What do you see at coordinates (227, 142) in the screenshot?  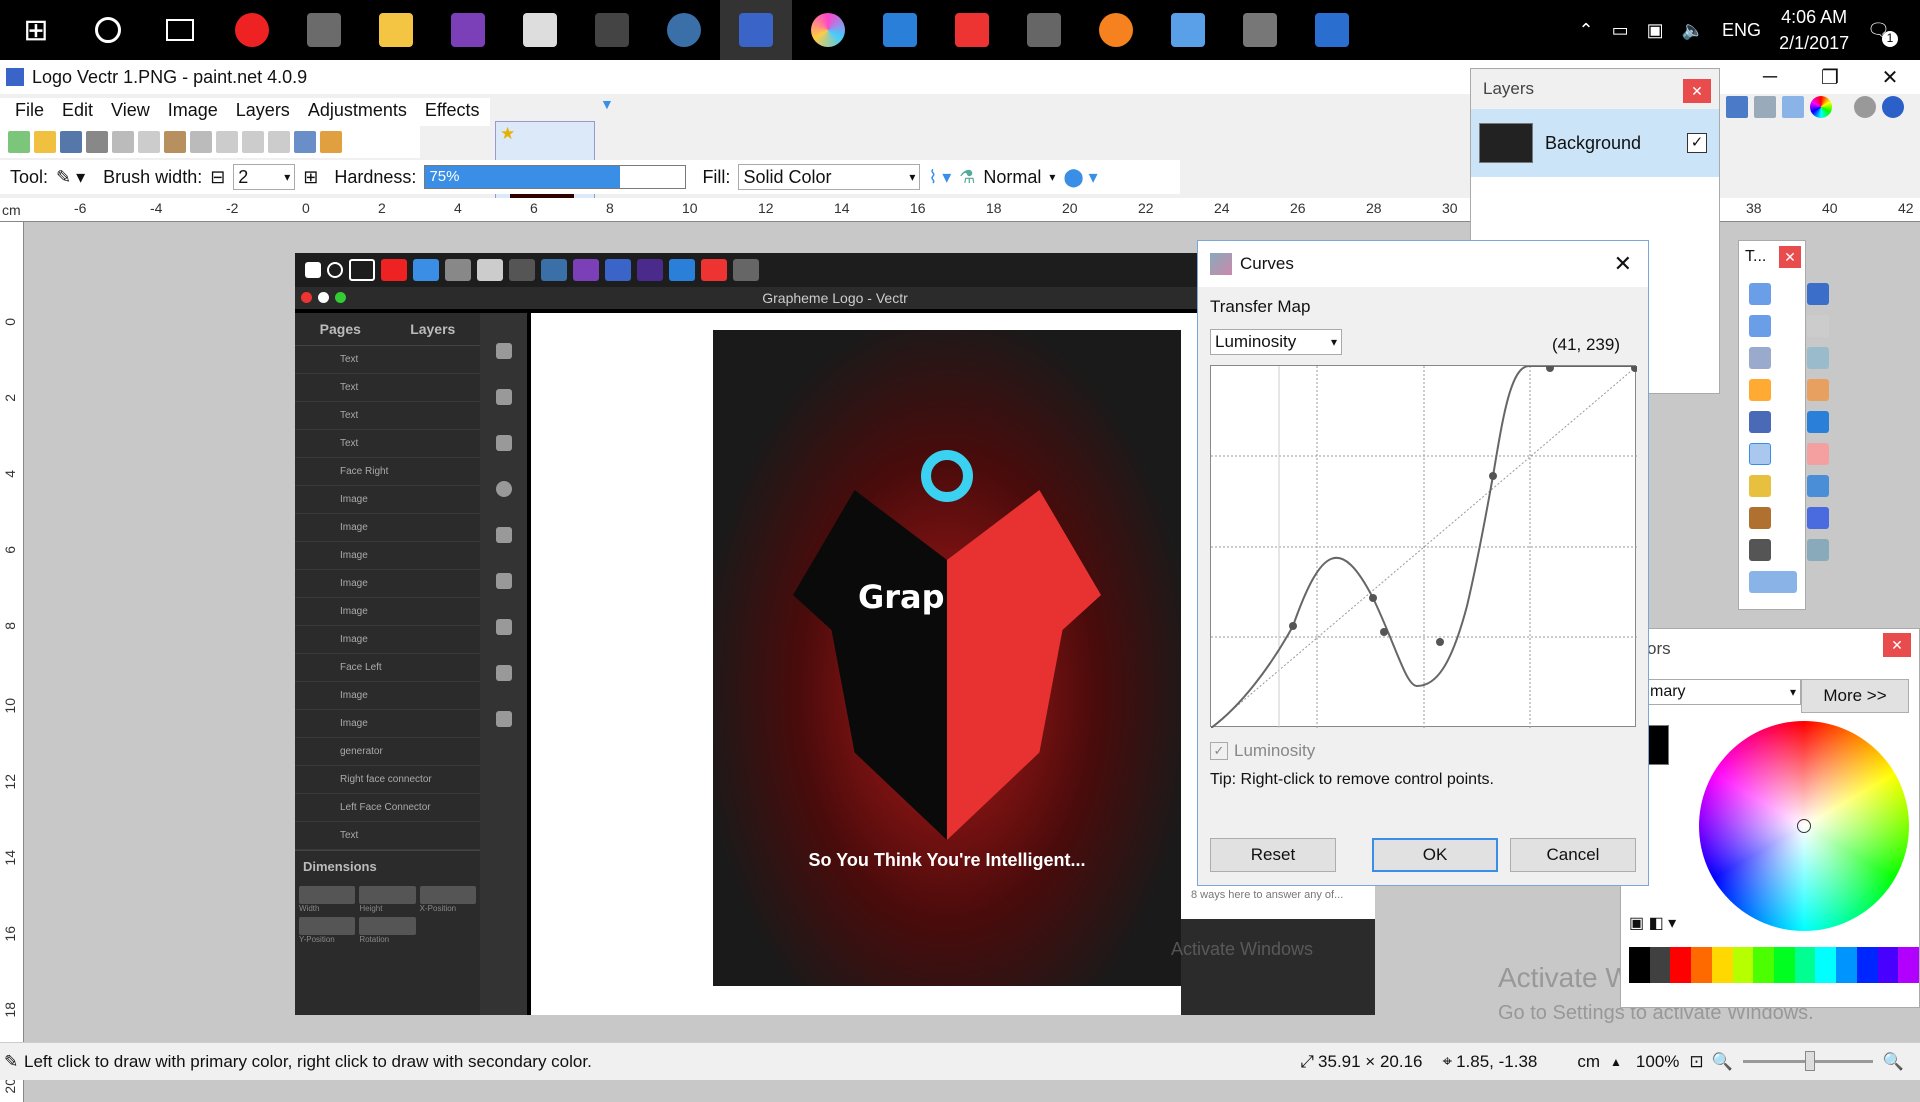 I see `deselect-icon` at bounding box center [227, 142].